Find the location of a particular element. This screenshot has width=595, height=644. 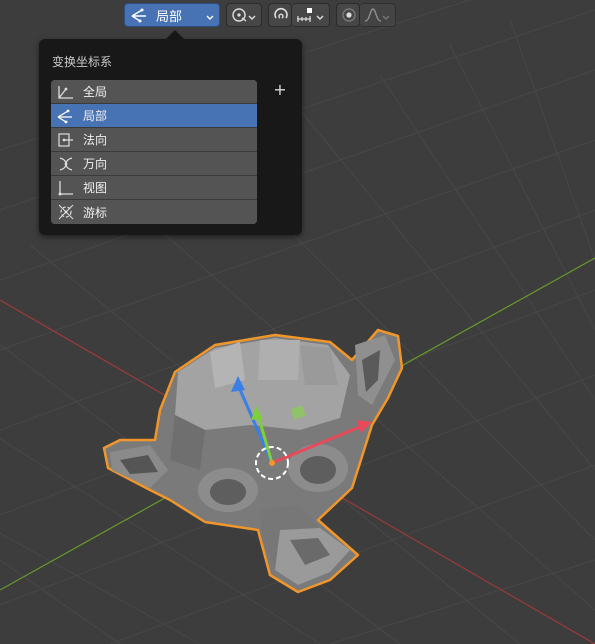

orientation-label: 局部 is located at coordinates (169, 17).